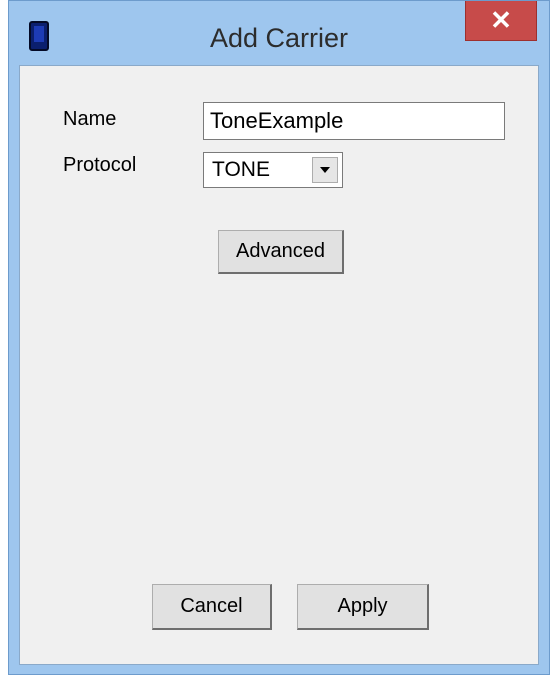  I want to click on name-input, so click(354, 121).